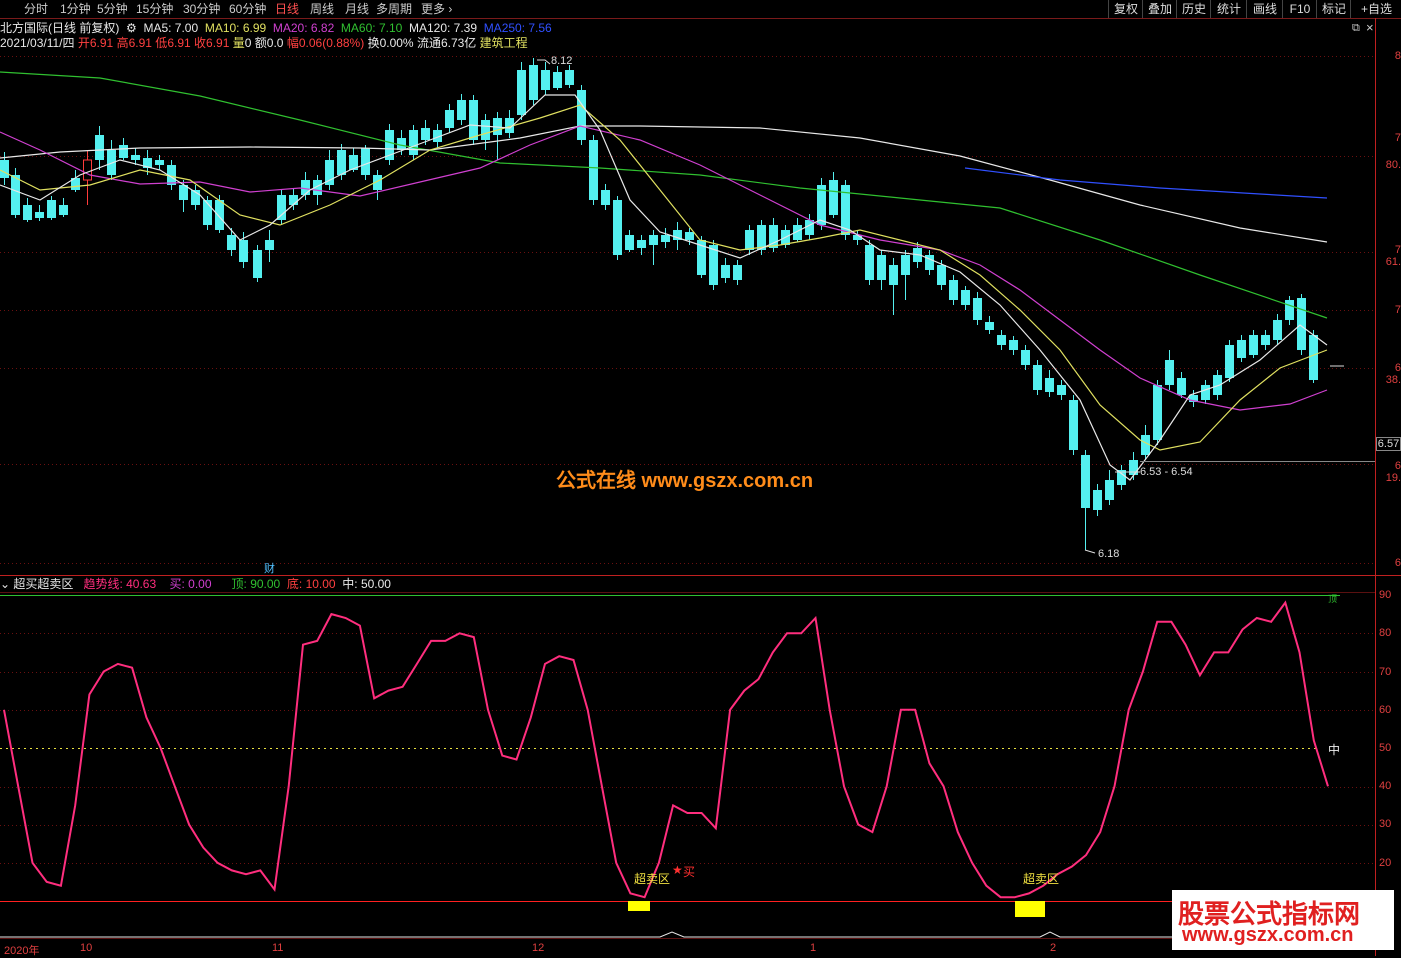  I want to click on finance-marker: 财, so click(269, 568).